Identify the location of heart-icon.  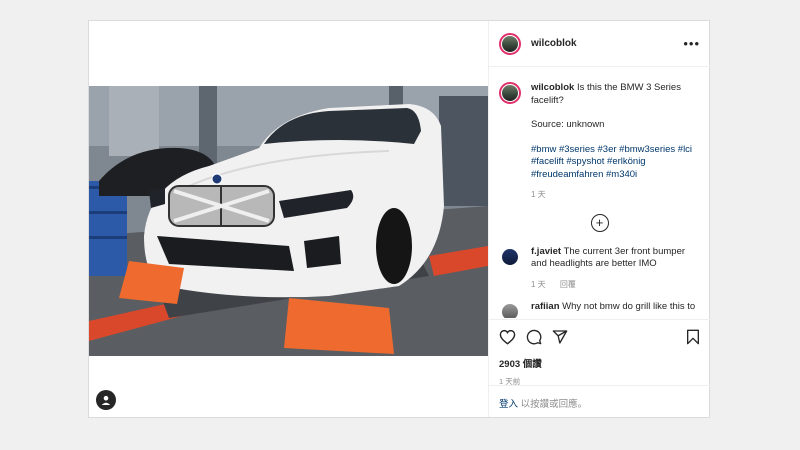
(507, 339).